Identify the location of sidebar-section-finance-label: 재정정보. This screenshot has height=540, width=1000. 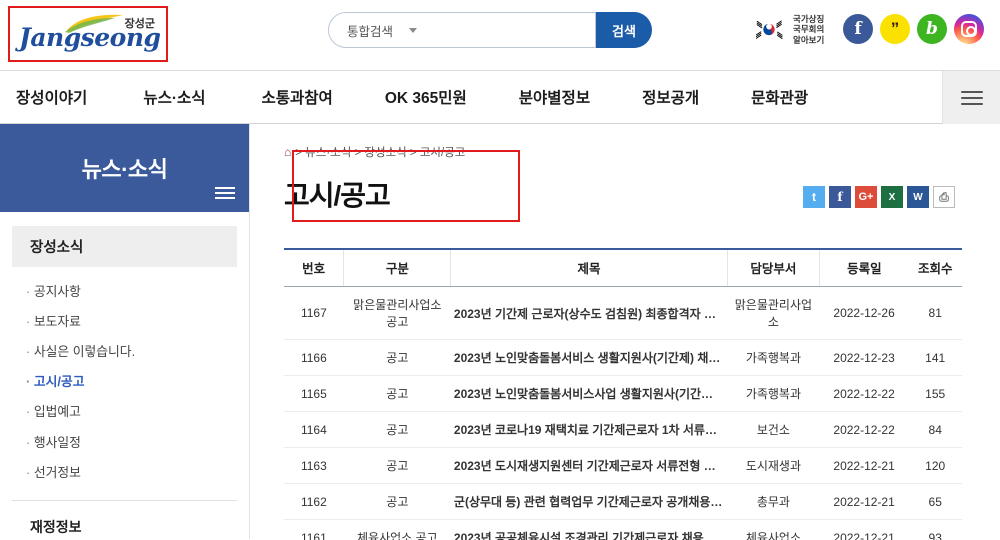
(56, 527).